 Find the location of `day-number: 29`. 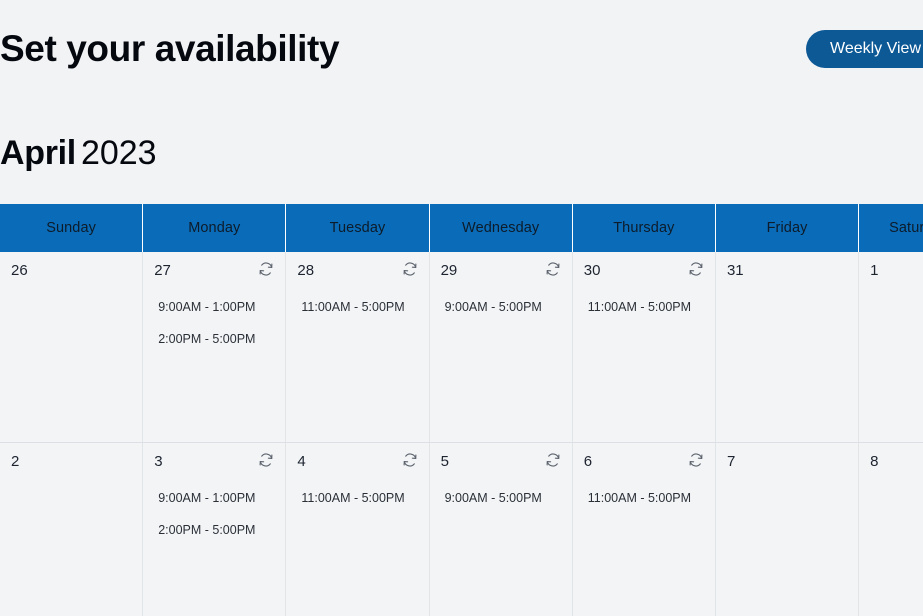

day-number: 29 is located at coordinates (449, 270).